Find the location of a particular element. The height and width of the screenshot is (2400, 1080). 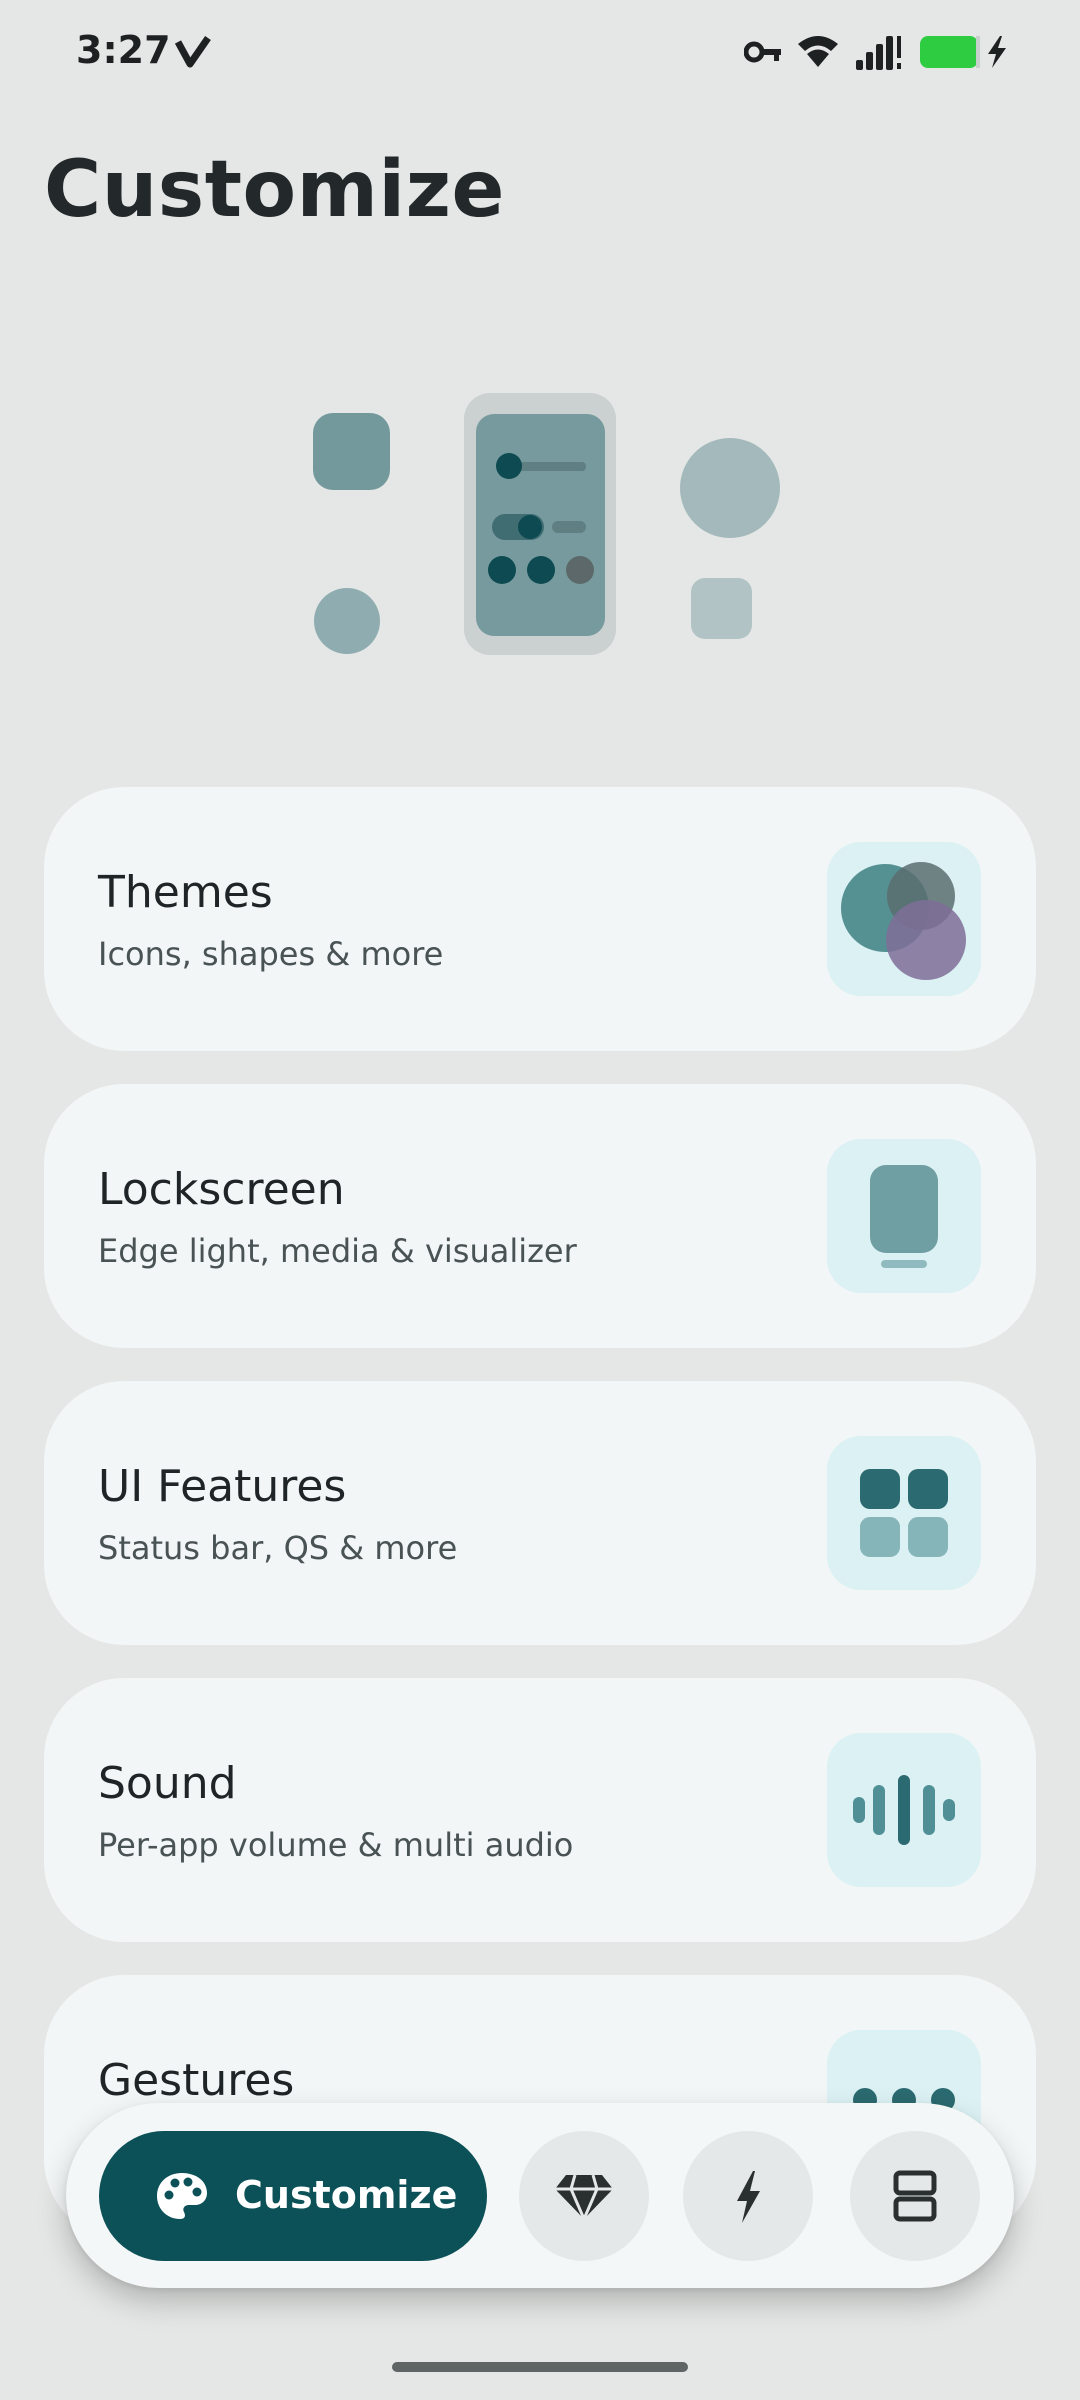

sound-wave-icon is located at coordinates (904, 1810).